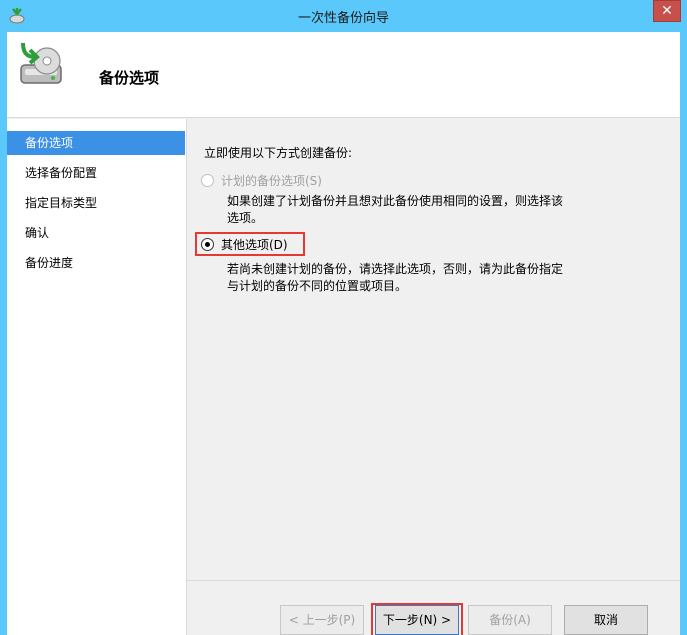 The image size is (687, 635). Describe the element at coordinates (271, 180) in the screenshot. I see `scheduled-backup-label: 计划的备份选项(S)` at that location.